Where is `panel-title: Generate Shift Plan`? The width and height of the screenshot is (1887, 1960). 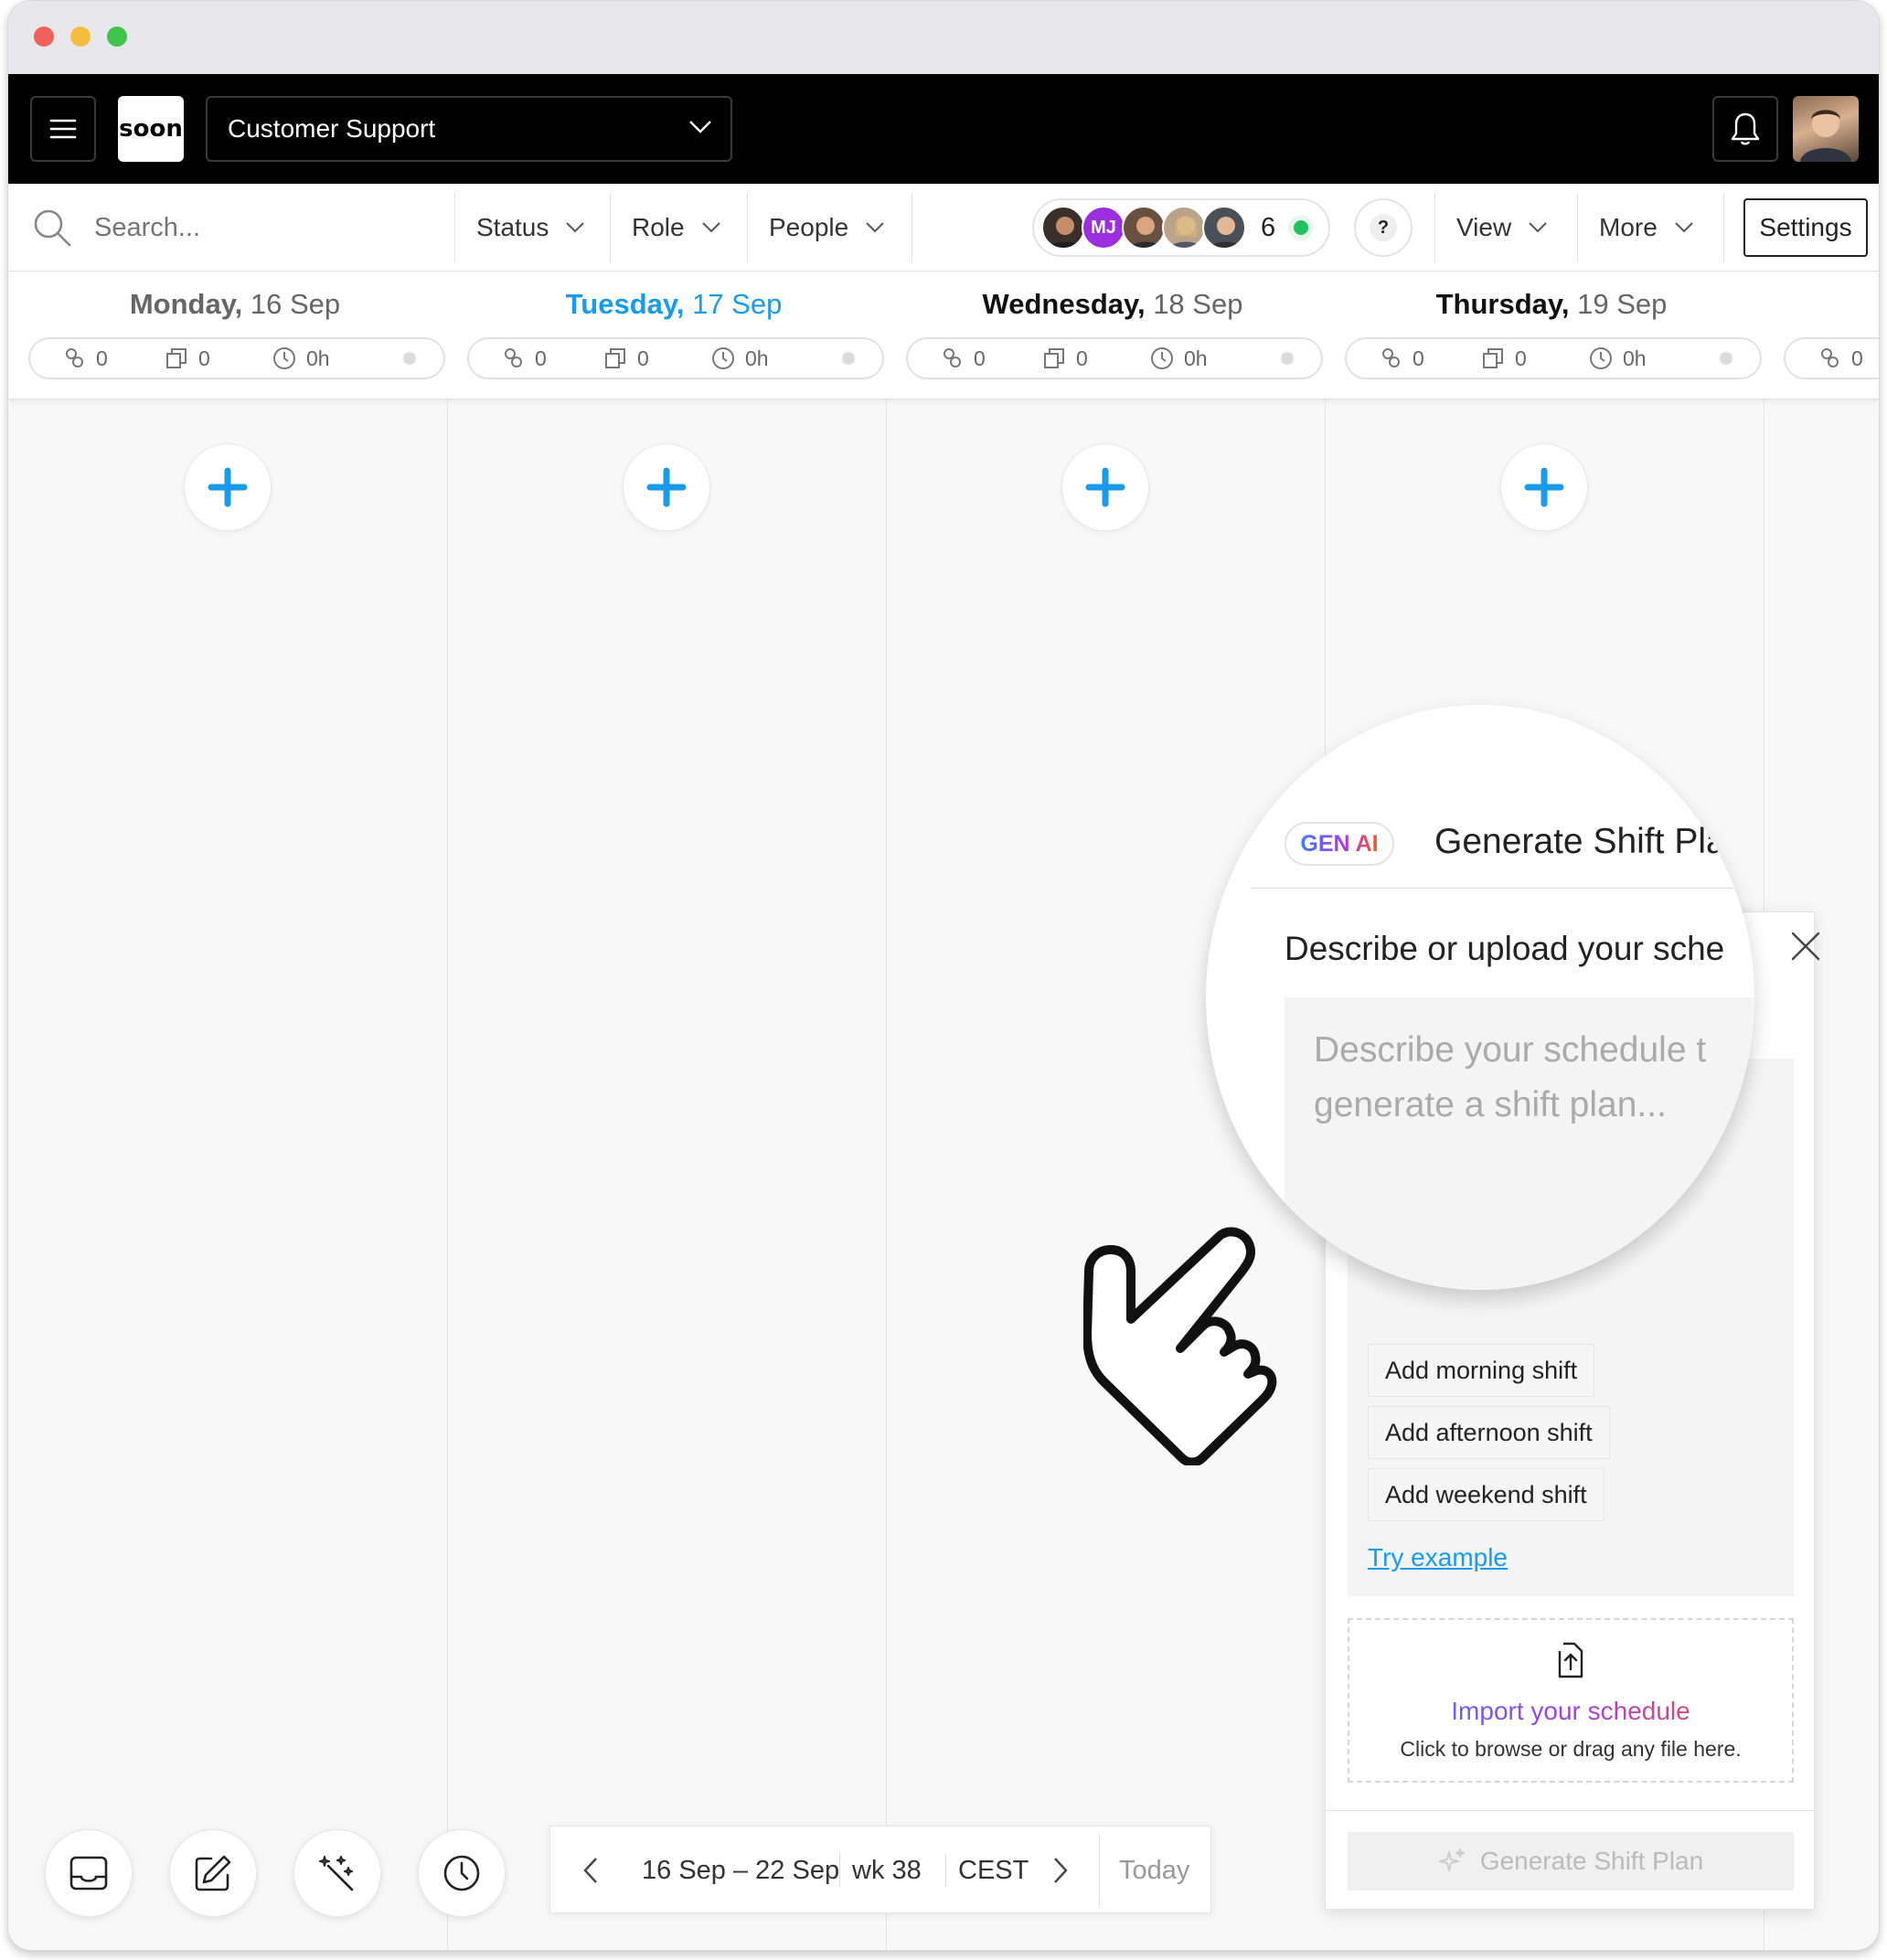 panel-title: Generate Shift Plan is located at coordinates (1590, 842).